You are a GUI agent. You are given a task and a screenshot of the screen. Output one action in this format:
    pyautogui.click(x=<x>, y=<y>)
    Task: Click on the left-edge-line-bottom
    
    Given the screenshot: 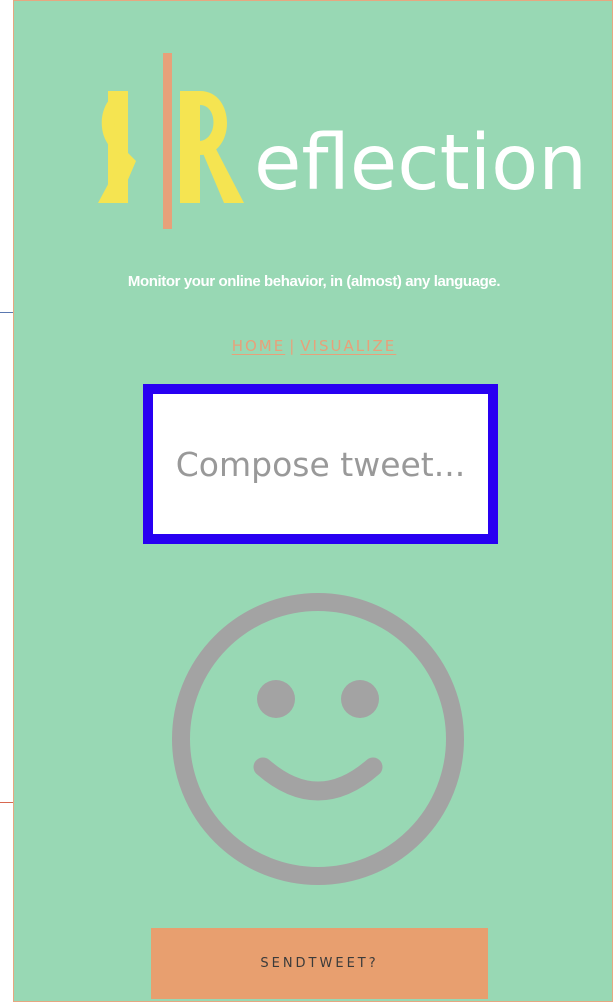 What is the action you would take?
    pyautogui.click(x=6, y=802)
    